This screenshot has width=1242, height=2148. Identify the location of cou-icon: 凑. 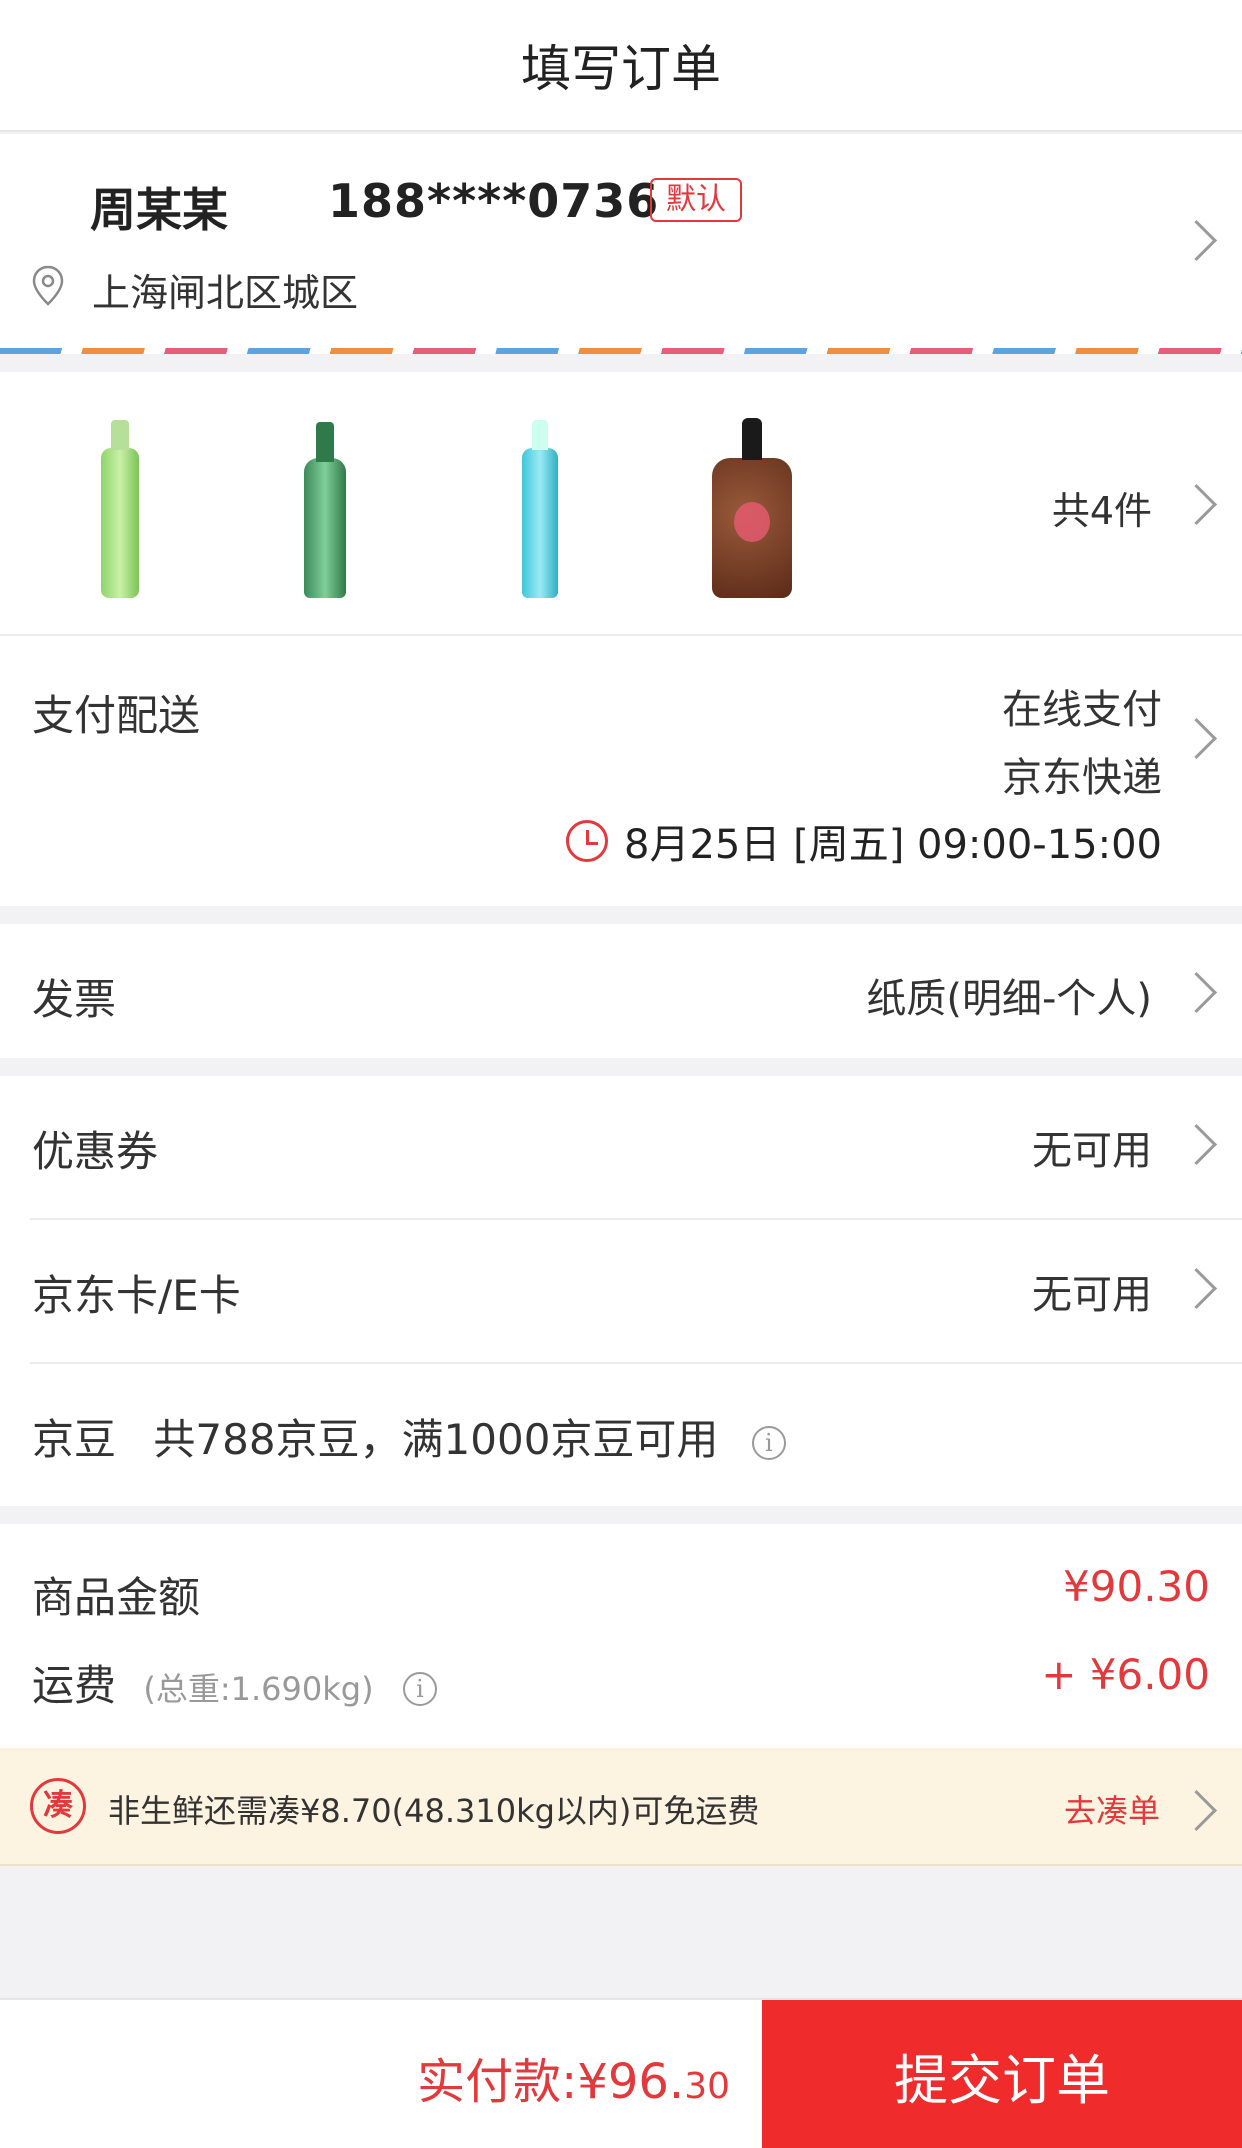
(58, 1806).